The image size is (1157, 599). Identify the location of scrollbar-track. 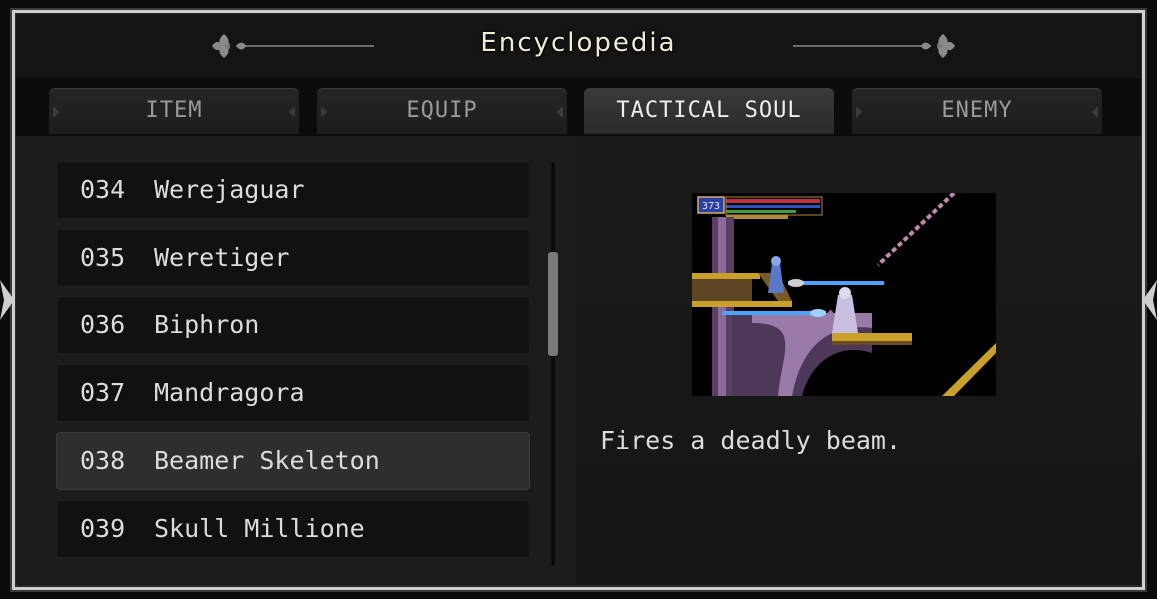
(553, 364).